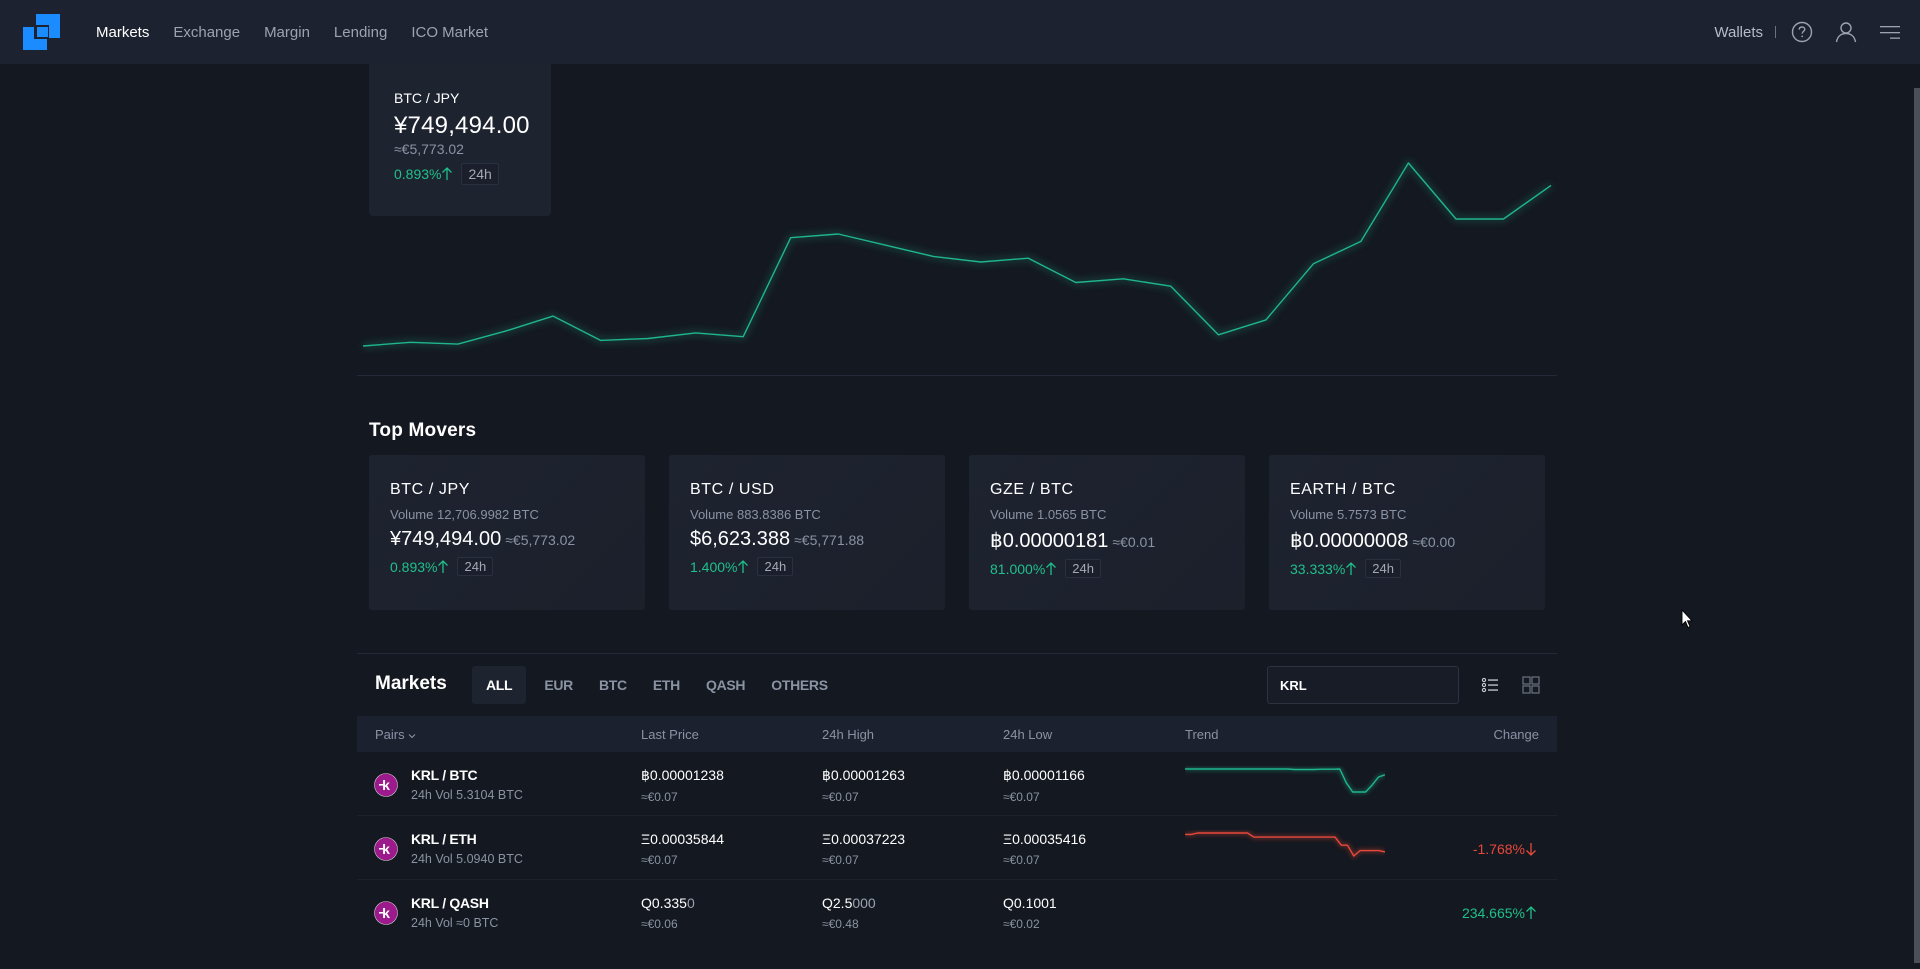 This screenshot has width=1920, height=969. I want to click on list-view-icon, so click(1491, 685).